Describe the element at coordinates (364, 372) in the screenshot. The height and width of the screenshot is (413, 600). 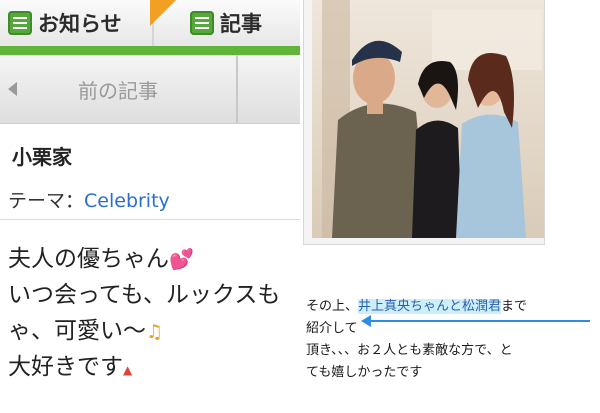
I see `caption-line-4: ても嬉しかったです` at that location.